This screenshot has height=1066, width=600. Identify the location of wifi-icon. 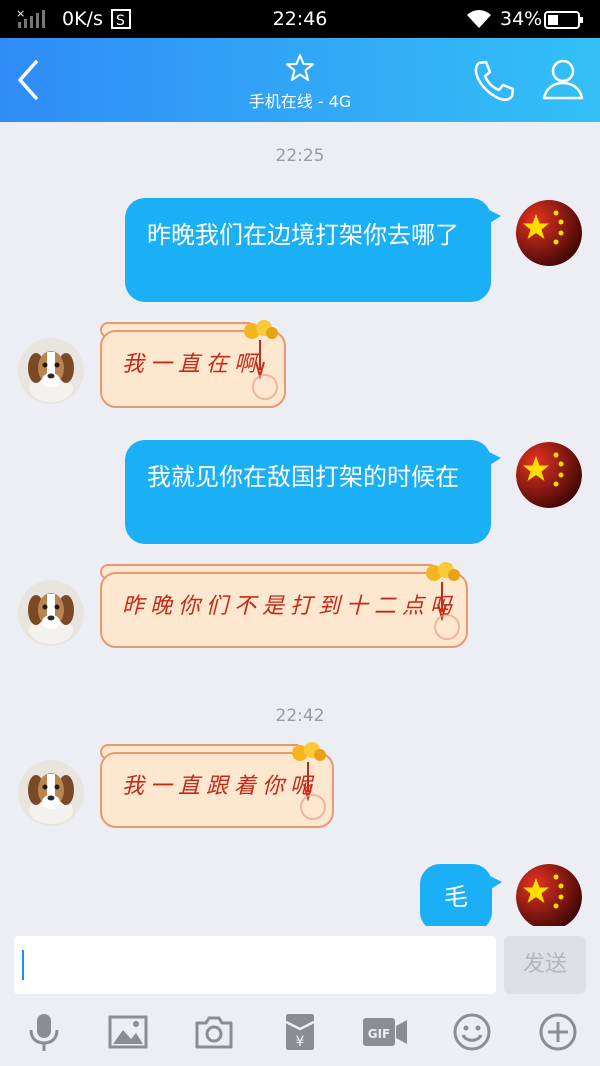
(479, 19).